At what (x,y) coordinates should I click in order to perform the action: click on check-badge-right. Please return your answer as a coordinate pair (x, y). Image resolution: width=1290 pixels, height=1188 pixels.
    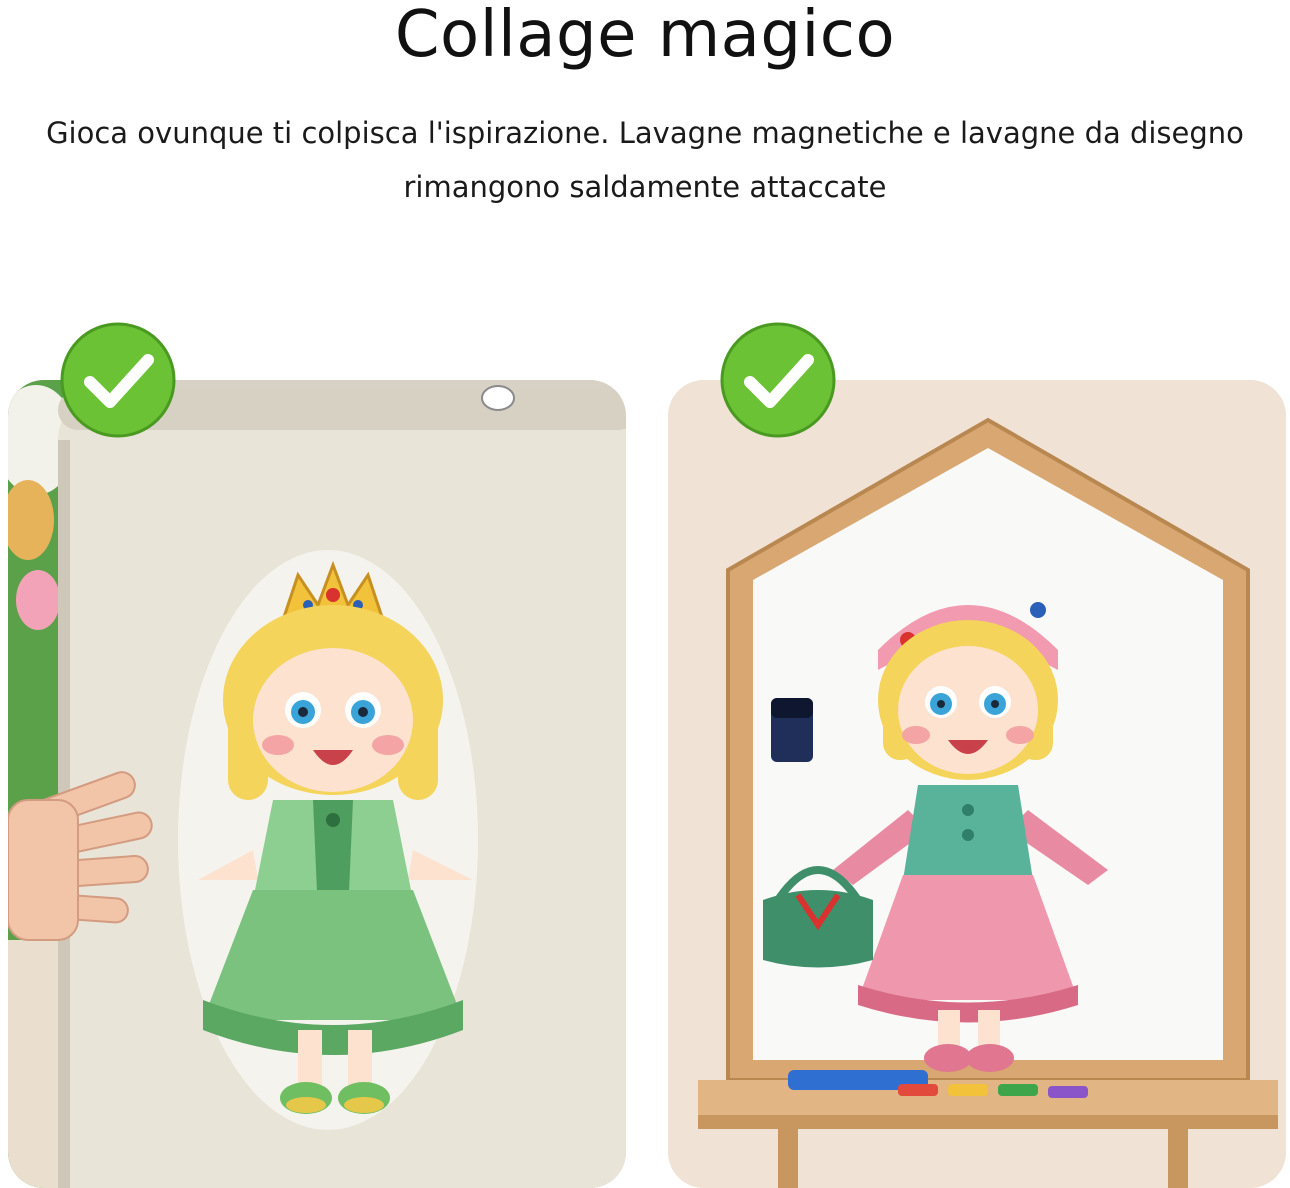
    Looking at the image, I should click on (778, 380).